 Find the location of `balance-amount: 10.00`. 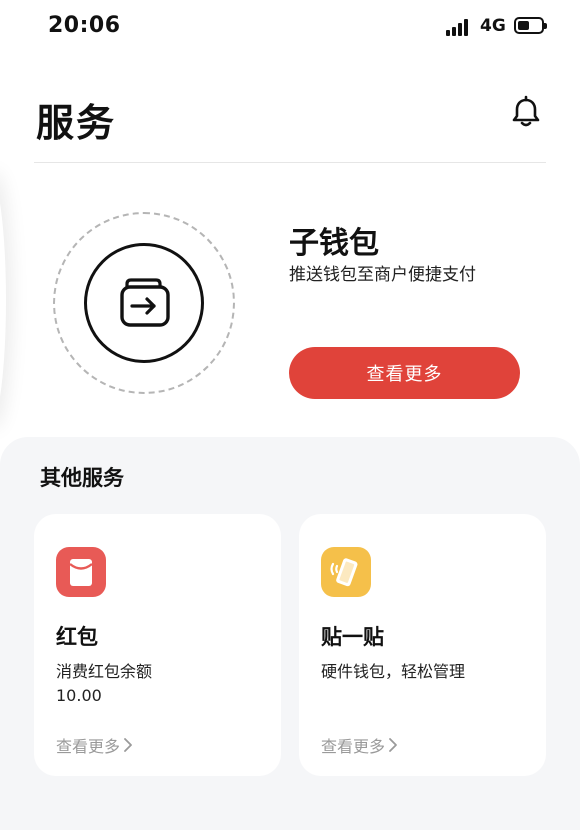

balance-amount: 10.00 is located at coordinates (79, 695).